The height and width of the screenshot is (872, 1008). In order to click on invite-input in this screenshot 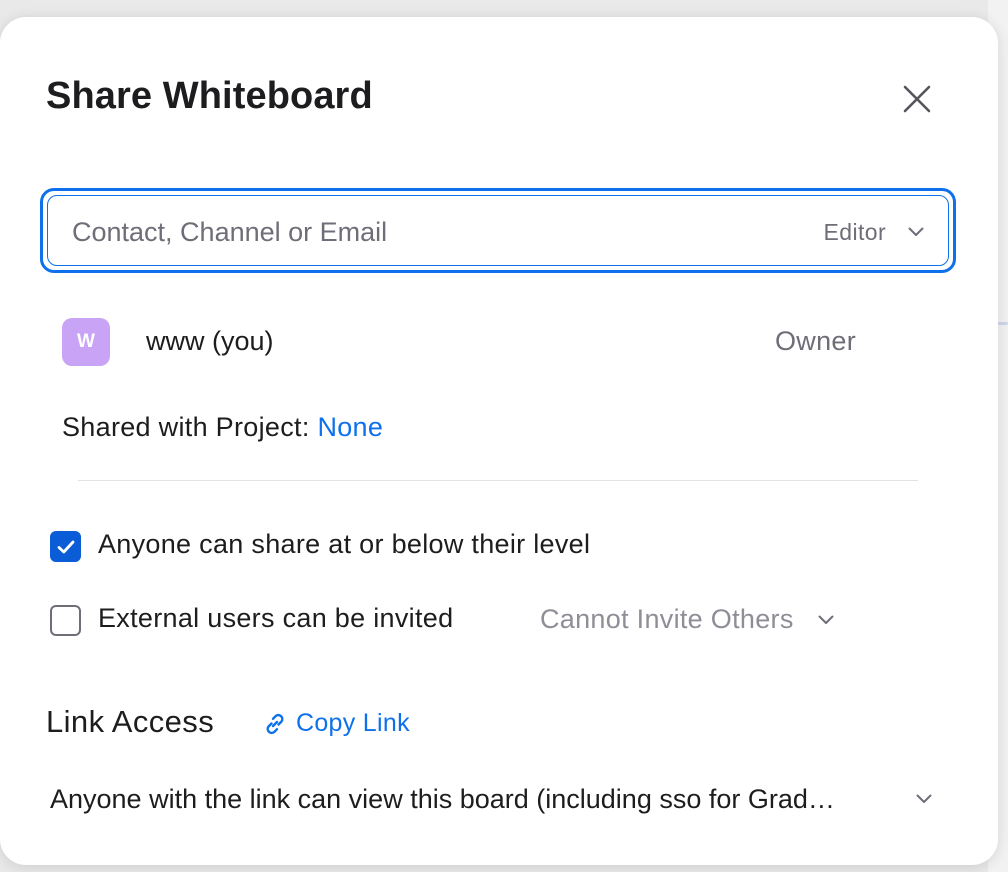, I will do `click(382, 232)`.